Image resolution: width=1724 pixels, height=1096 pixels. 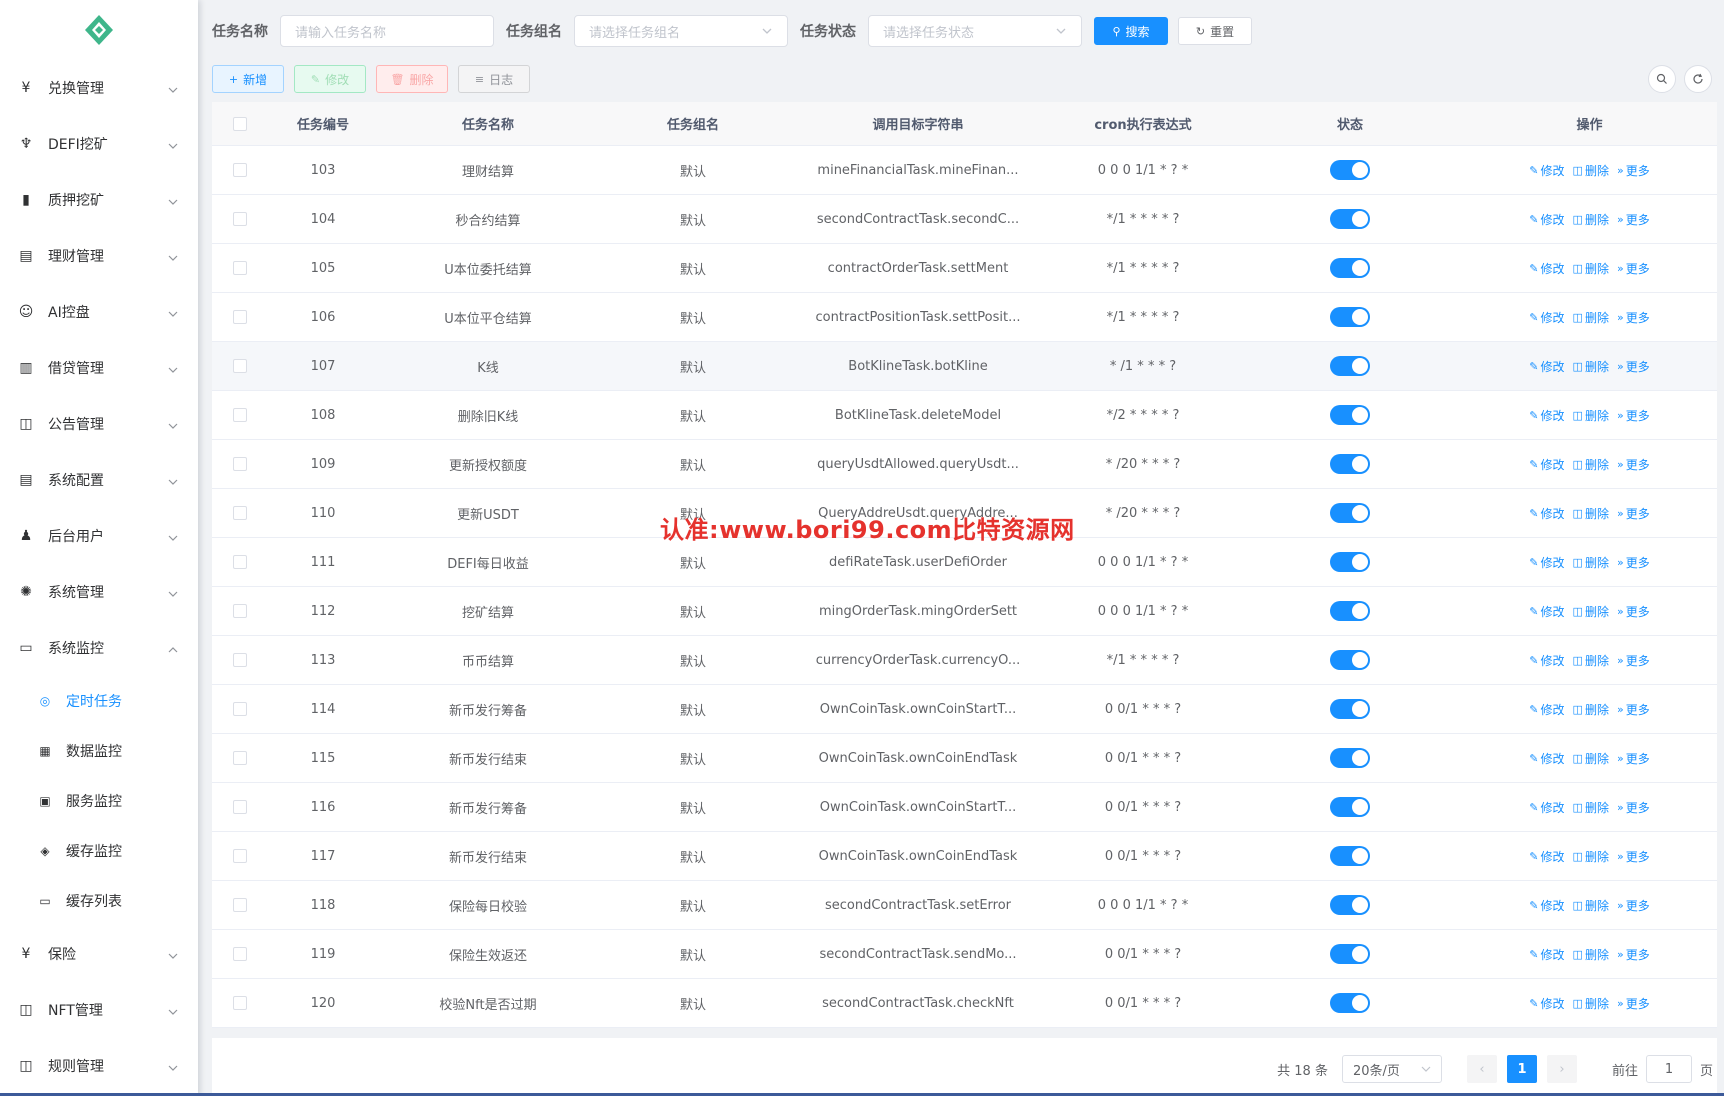 I want to click on search-button: ⚲ 搜索, so click(x=1131, y=31).